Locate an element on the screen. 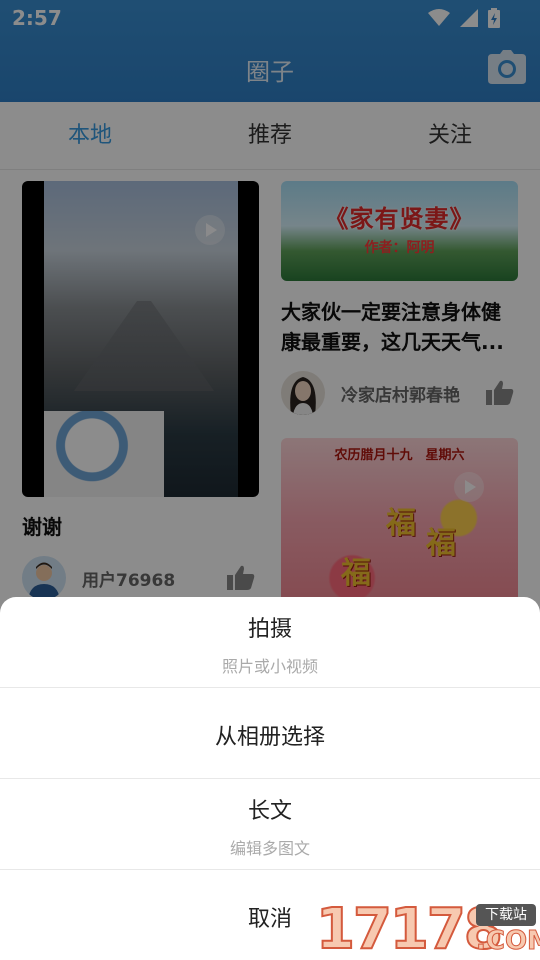 This screenshot has height=960, width=540. shoot-sublabel: 照片或小视频 is located at coordinates (269, 666).